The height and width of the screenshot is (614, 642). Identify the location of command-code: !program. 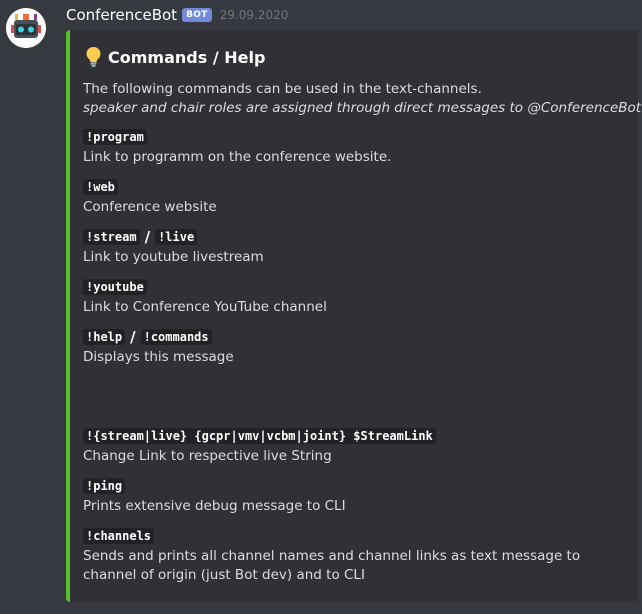
(115, 136).